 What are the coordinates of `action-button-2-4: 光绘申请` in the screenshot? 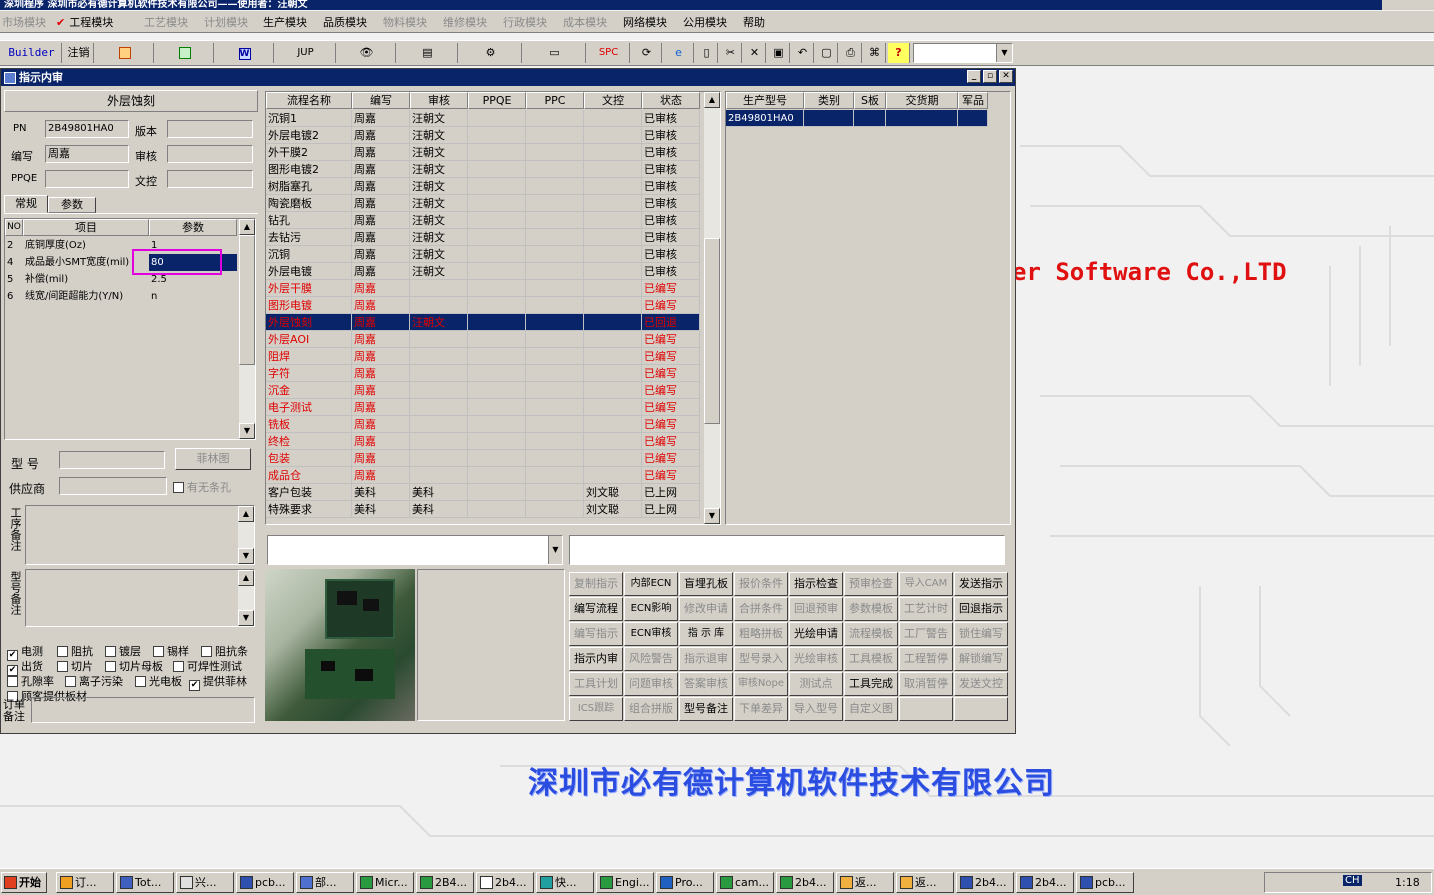 It's located at (816, 634).